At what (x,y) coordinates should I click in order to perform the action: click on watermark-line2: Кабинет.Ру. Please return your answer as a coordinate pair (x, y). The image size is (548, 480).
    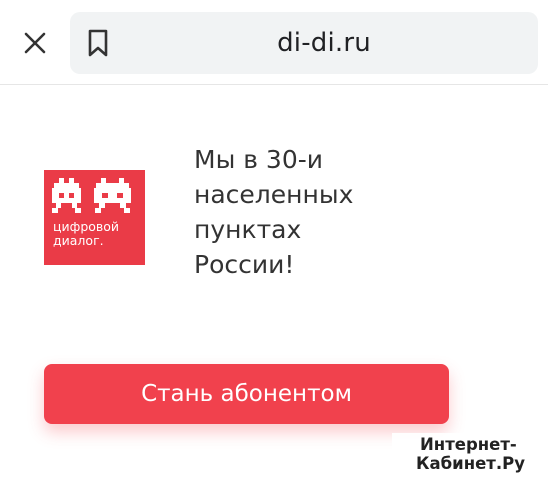
    Looking at the image, I should click on (470, 463).